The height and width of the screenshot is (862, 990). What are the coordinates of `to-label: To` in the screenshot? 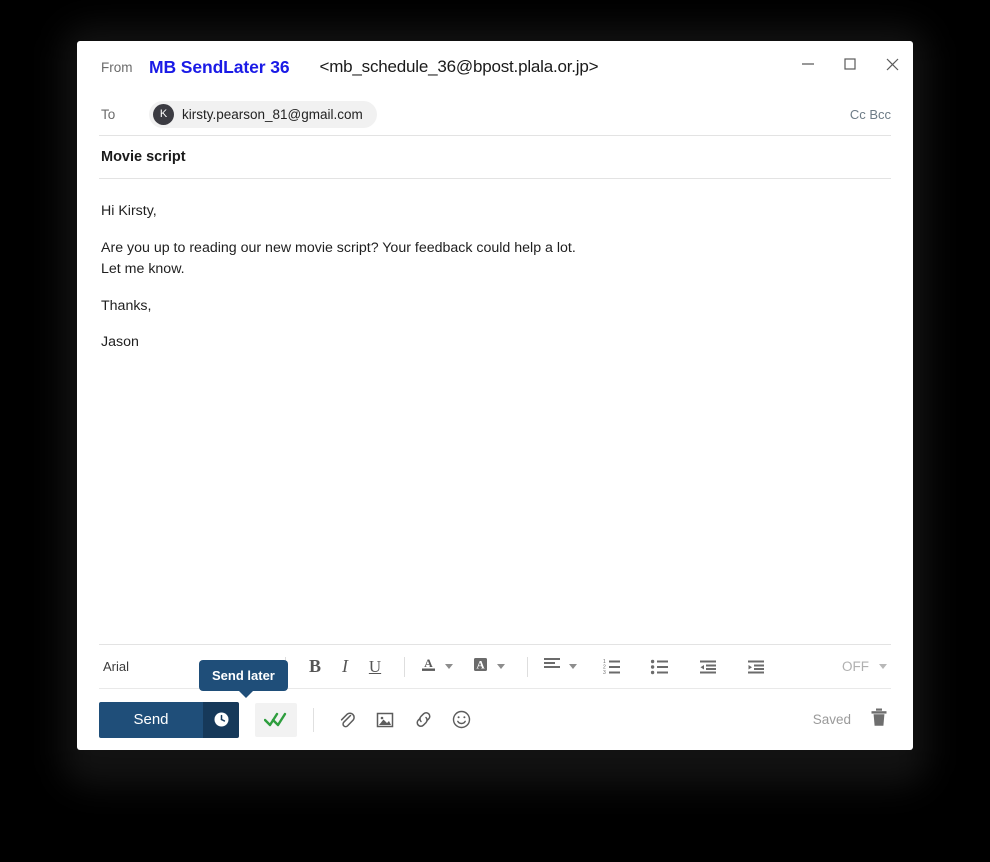 It's located at (108, 114).